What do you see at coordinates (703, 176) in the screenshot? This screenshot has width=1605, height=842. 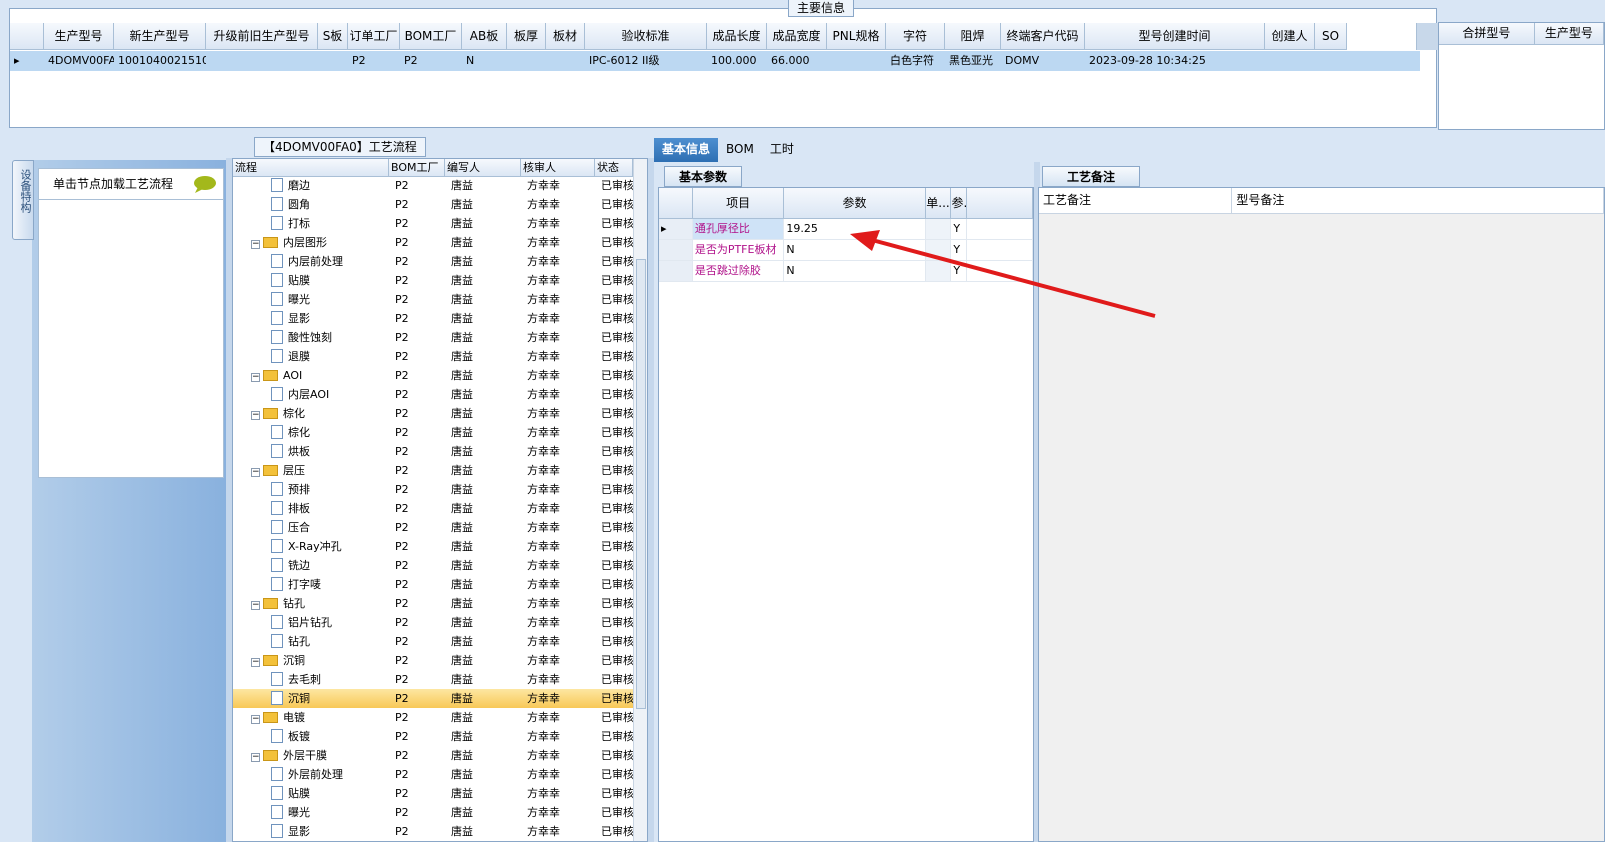 I see `basic-params-title: 基本参数` at bounding box center [703, 176].